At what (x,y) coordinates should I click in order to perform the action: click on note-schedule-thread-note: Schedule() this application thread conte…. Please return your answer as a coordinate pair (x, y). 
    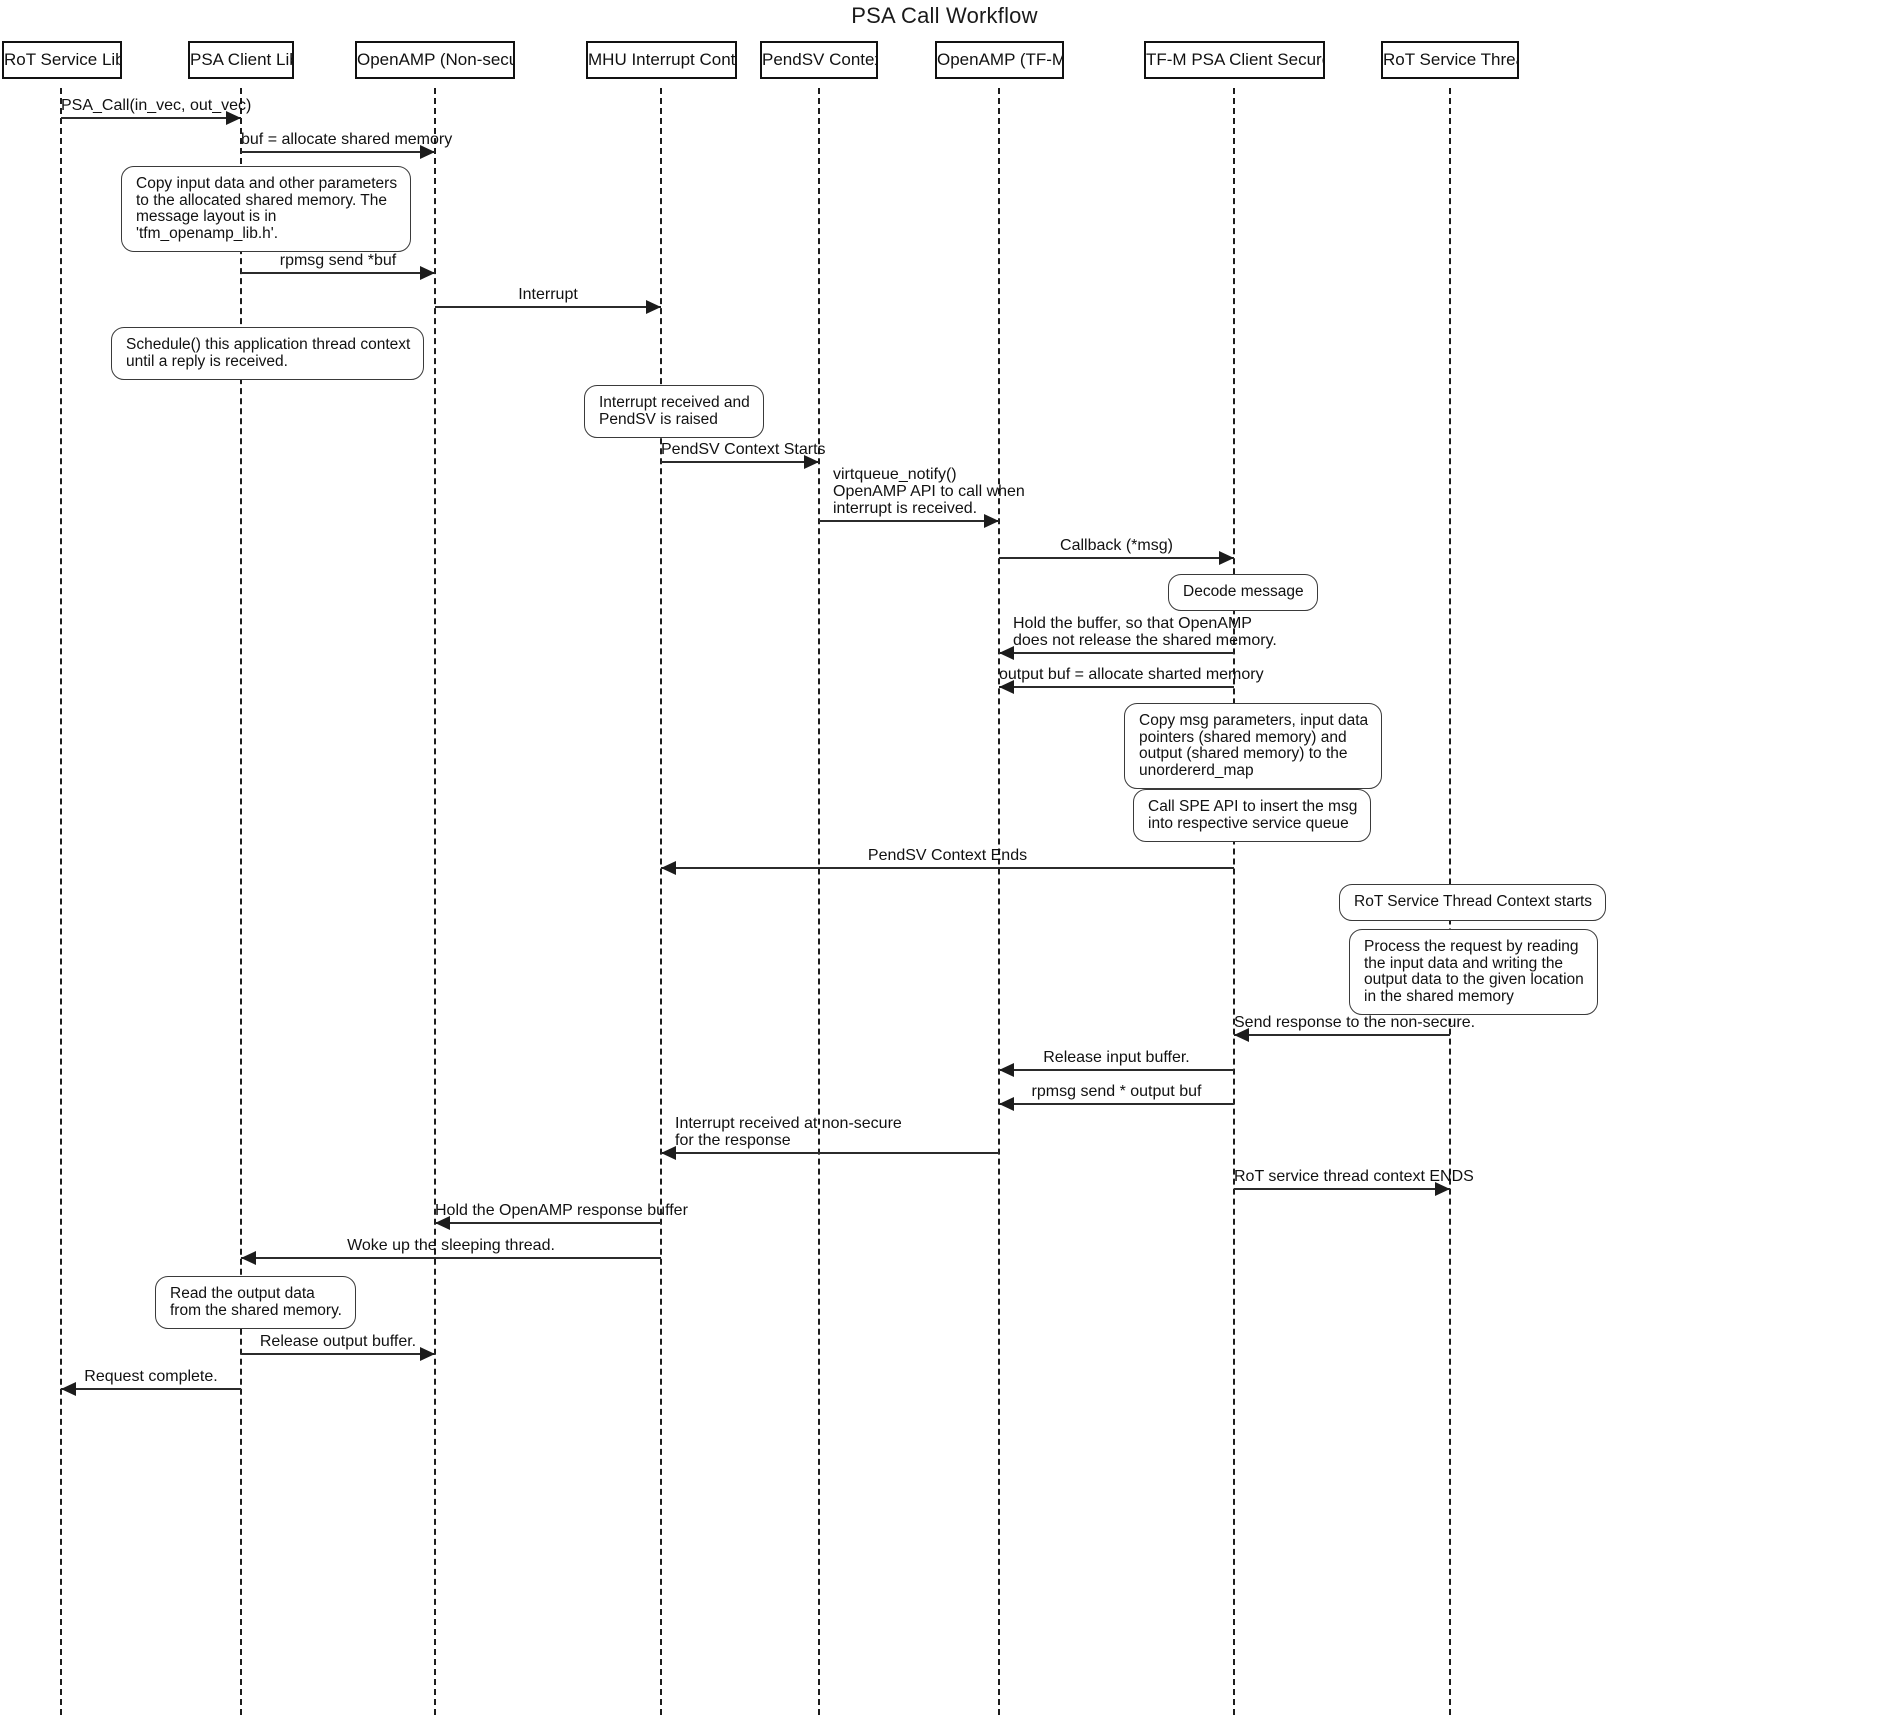
    Looking at the image, I should click on (268, 353).